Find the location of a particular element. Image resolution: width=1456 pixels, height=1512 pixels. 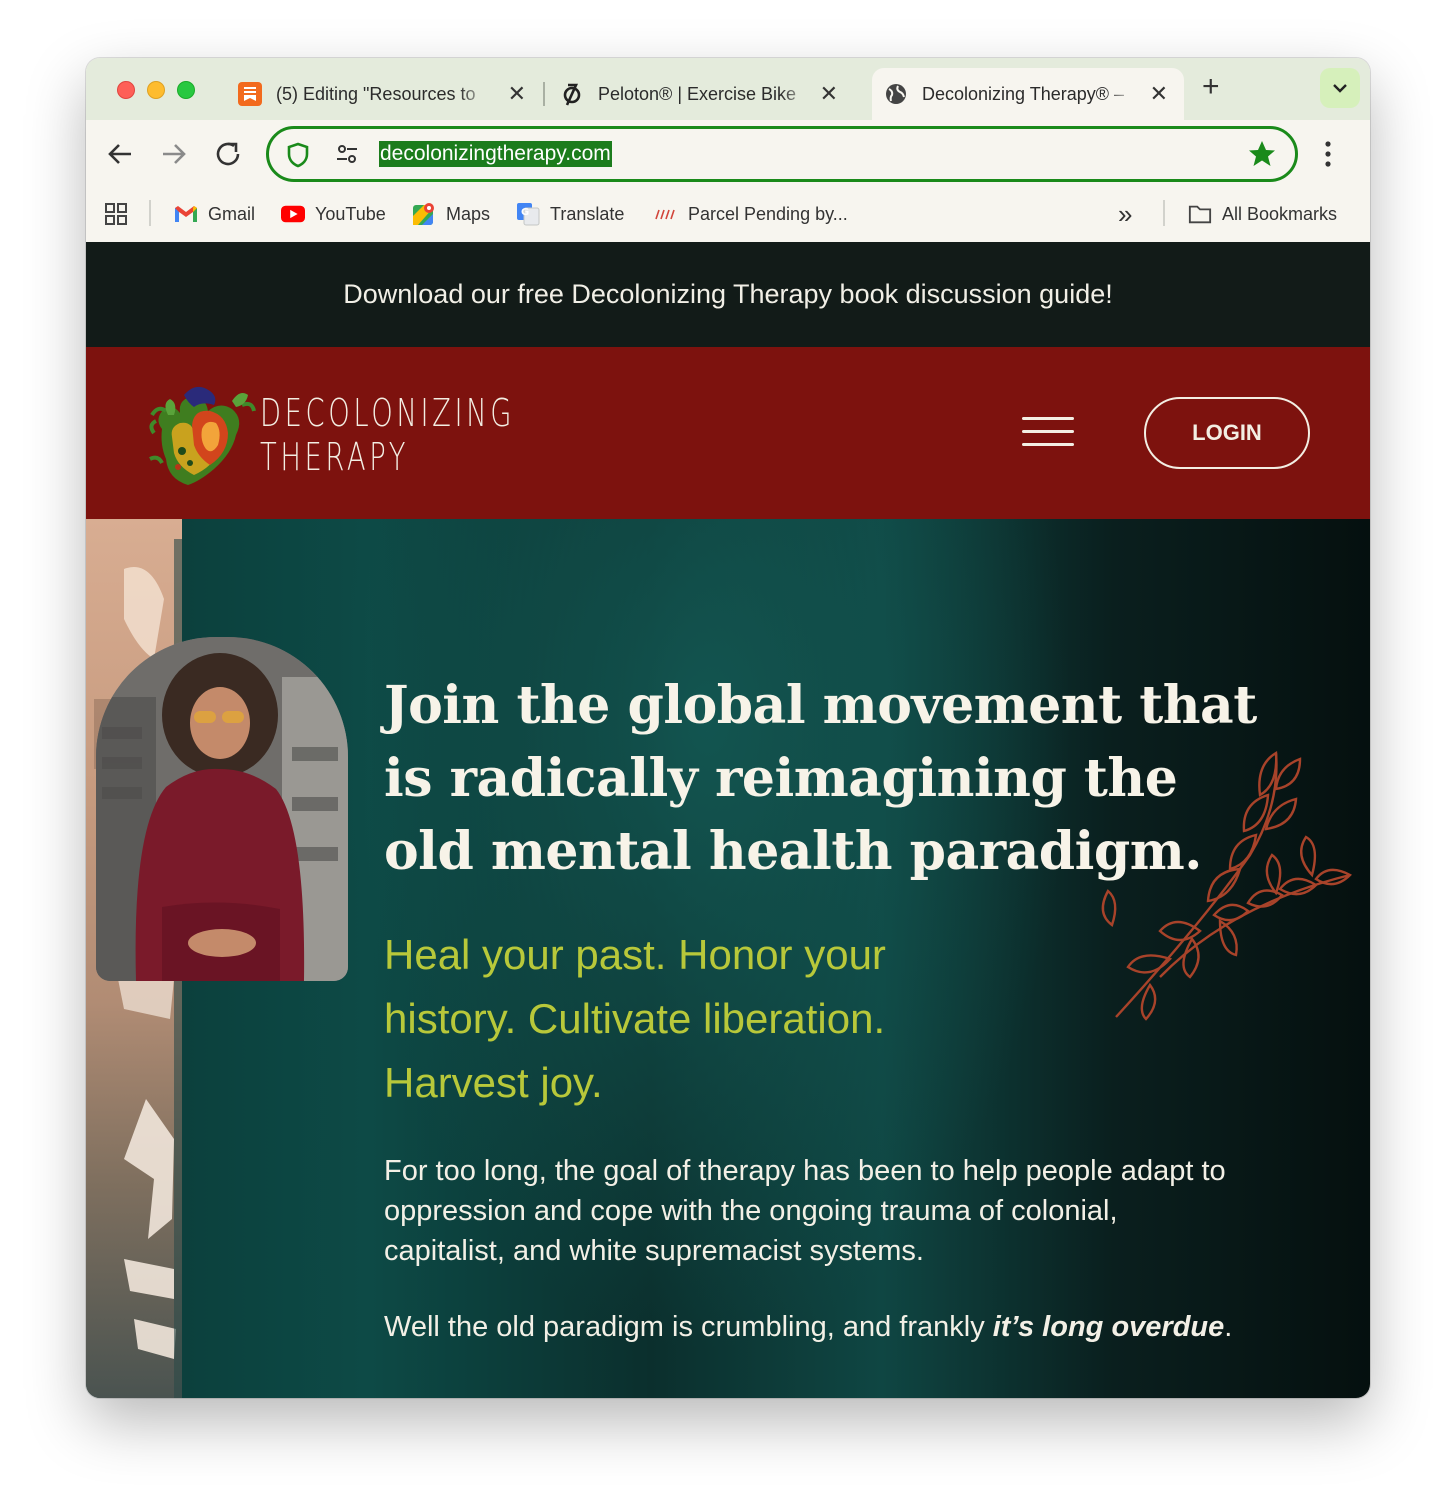

bookmark-maps: Maps is located at coordinates (451, 214).